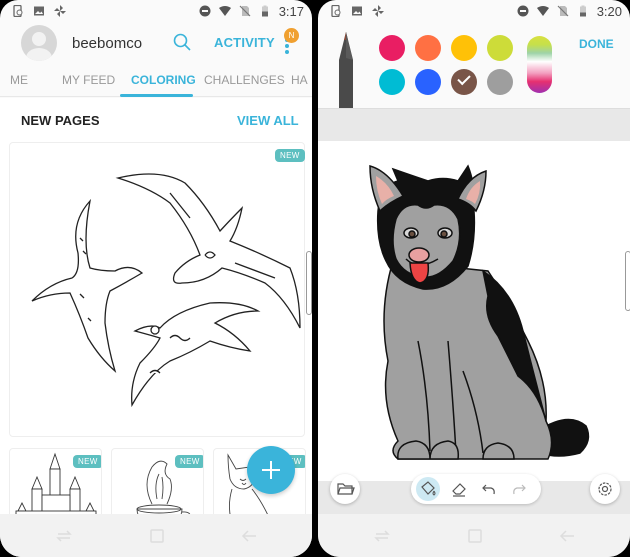 This screenshot has width=630, height=557. I want to click on check-icon, so click(464, 78).